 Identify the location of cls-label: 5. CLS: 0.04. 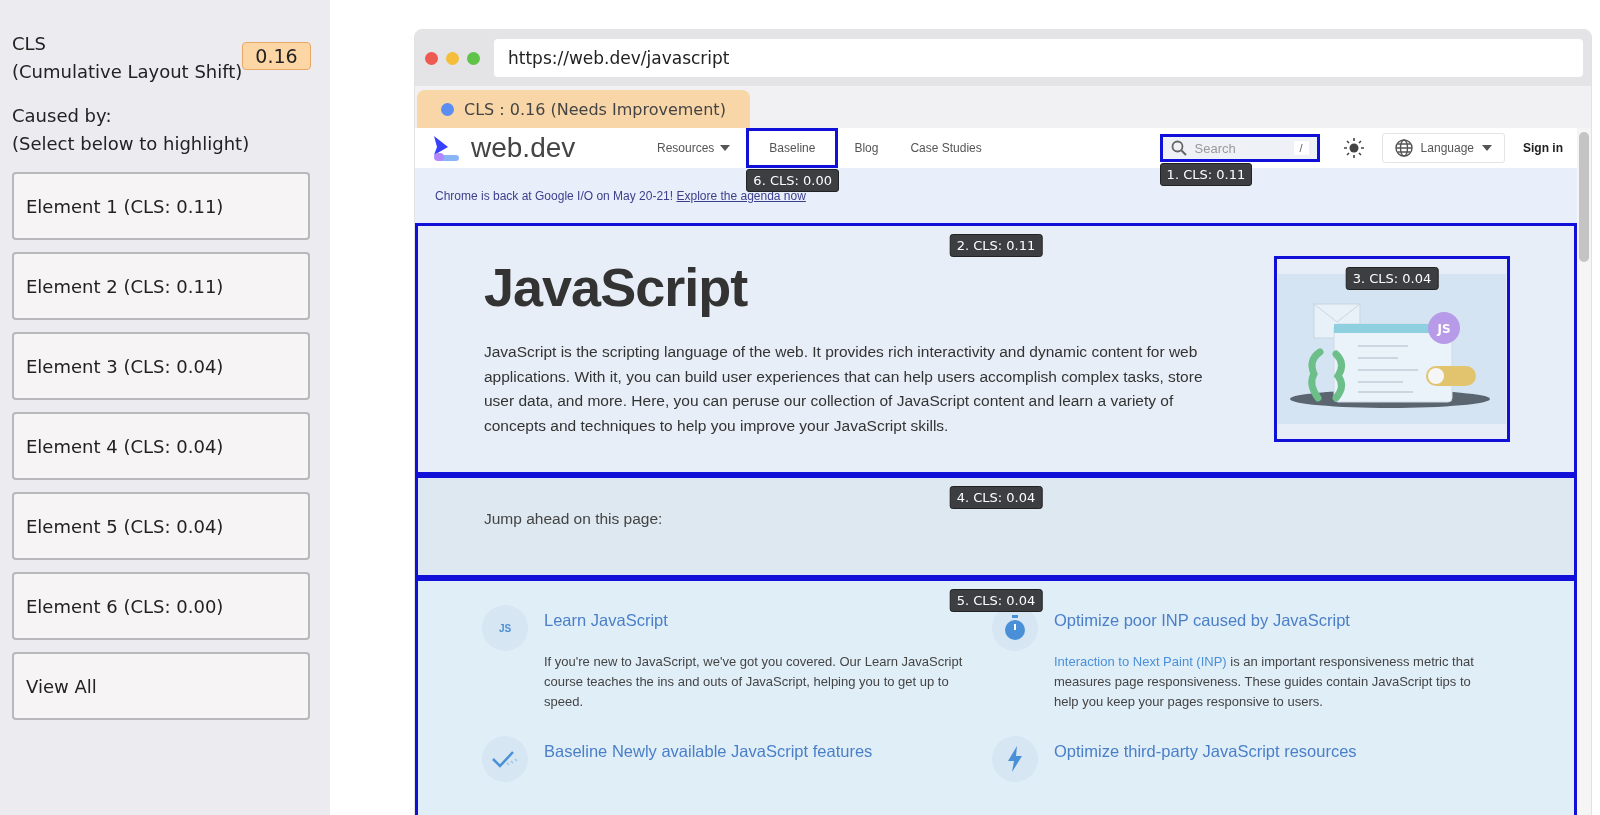
(996, 600).